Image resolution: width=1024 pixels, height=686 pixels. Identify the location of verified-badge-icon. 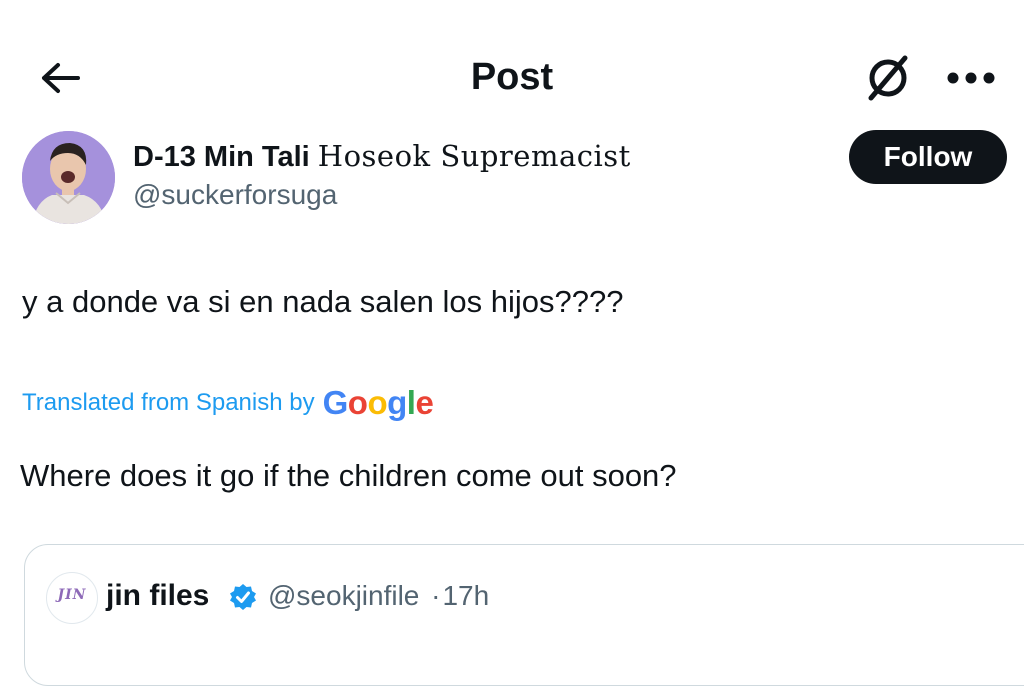
(243, 597).